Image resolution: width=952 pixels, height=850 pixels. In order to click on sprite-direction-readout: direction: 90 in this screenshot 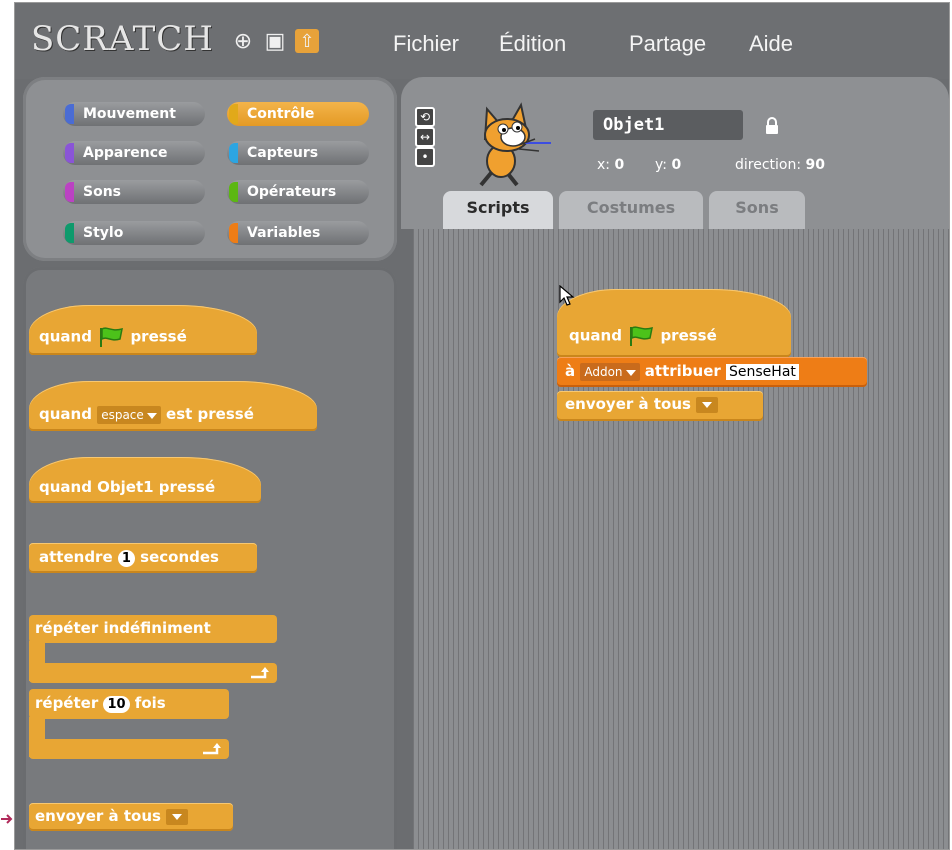, I will do `click(780, 165)`.